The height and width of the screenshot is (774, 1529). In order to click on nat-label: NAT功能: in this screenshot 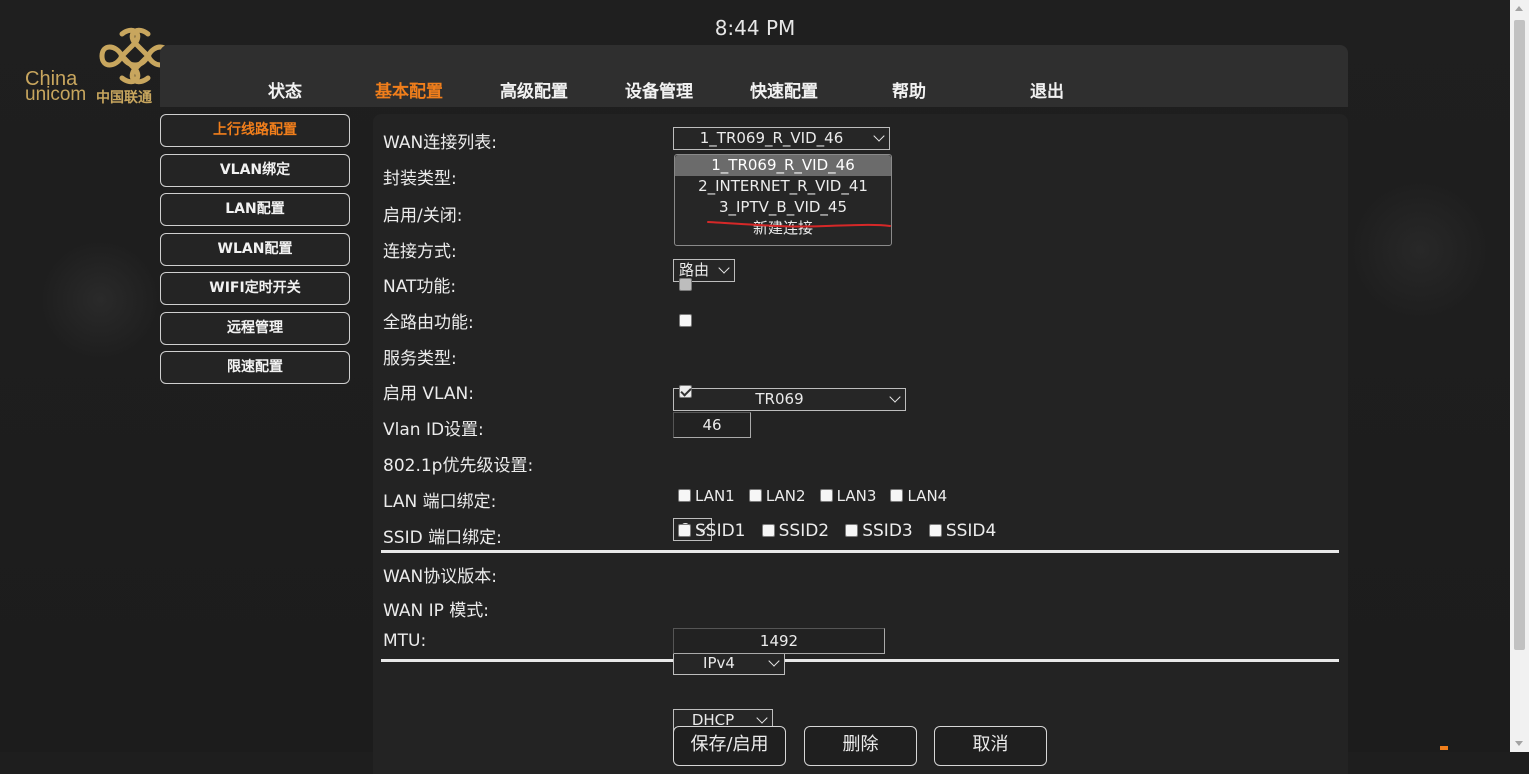, I will do `click(420, 287)`.